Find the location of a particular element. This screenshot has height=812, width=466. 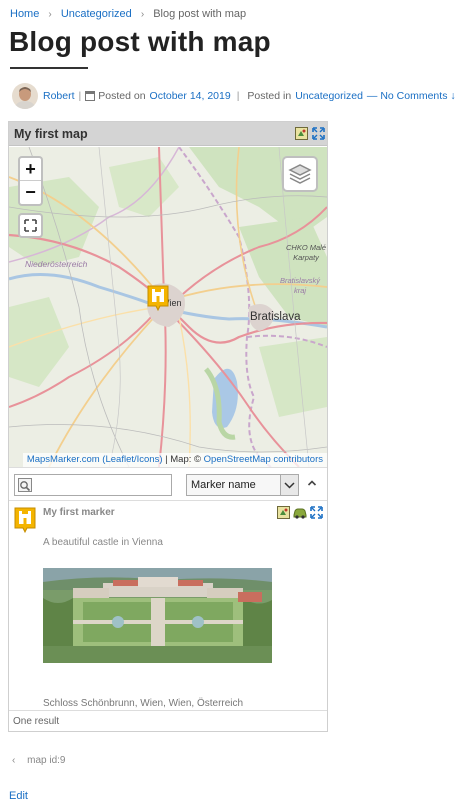

map-fullscreen-button is located at coordinates (30, 225).